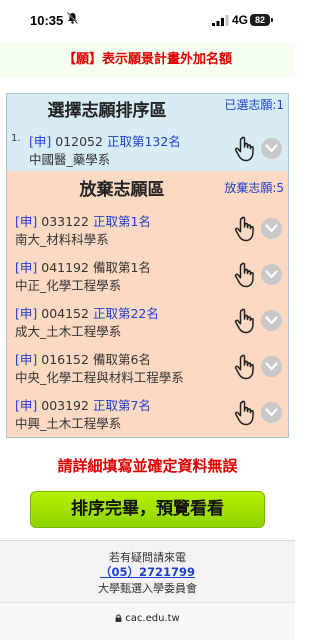  I want to click on item-header: [申] 016152 備取第6名, so click(83, 358).